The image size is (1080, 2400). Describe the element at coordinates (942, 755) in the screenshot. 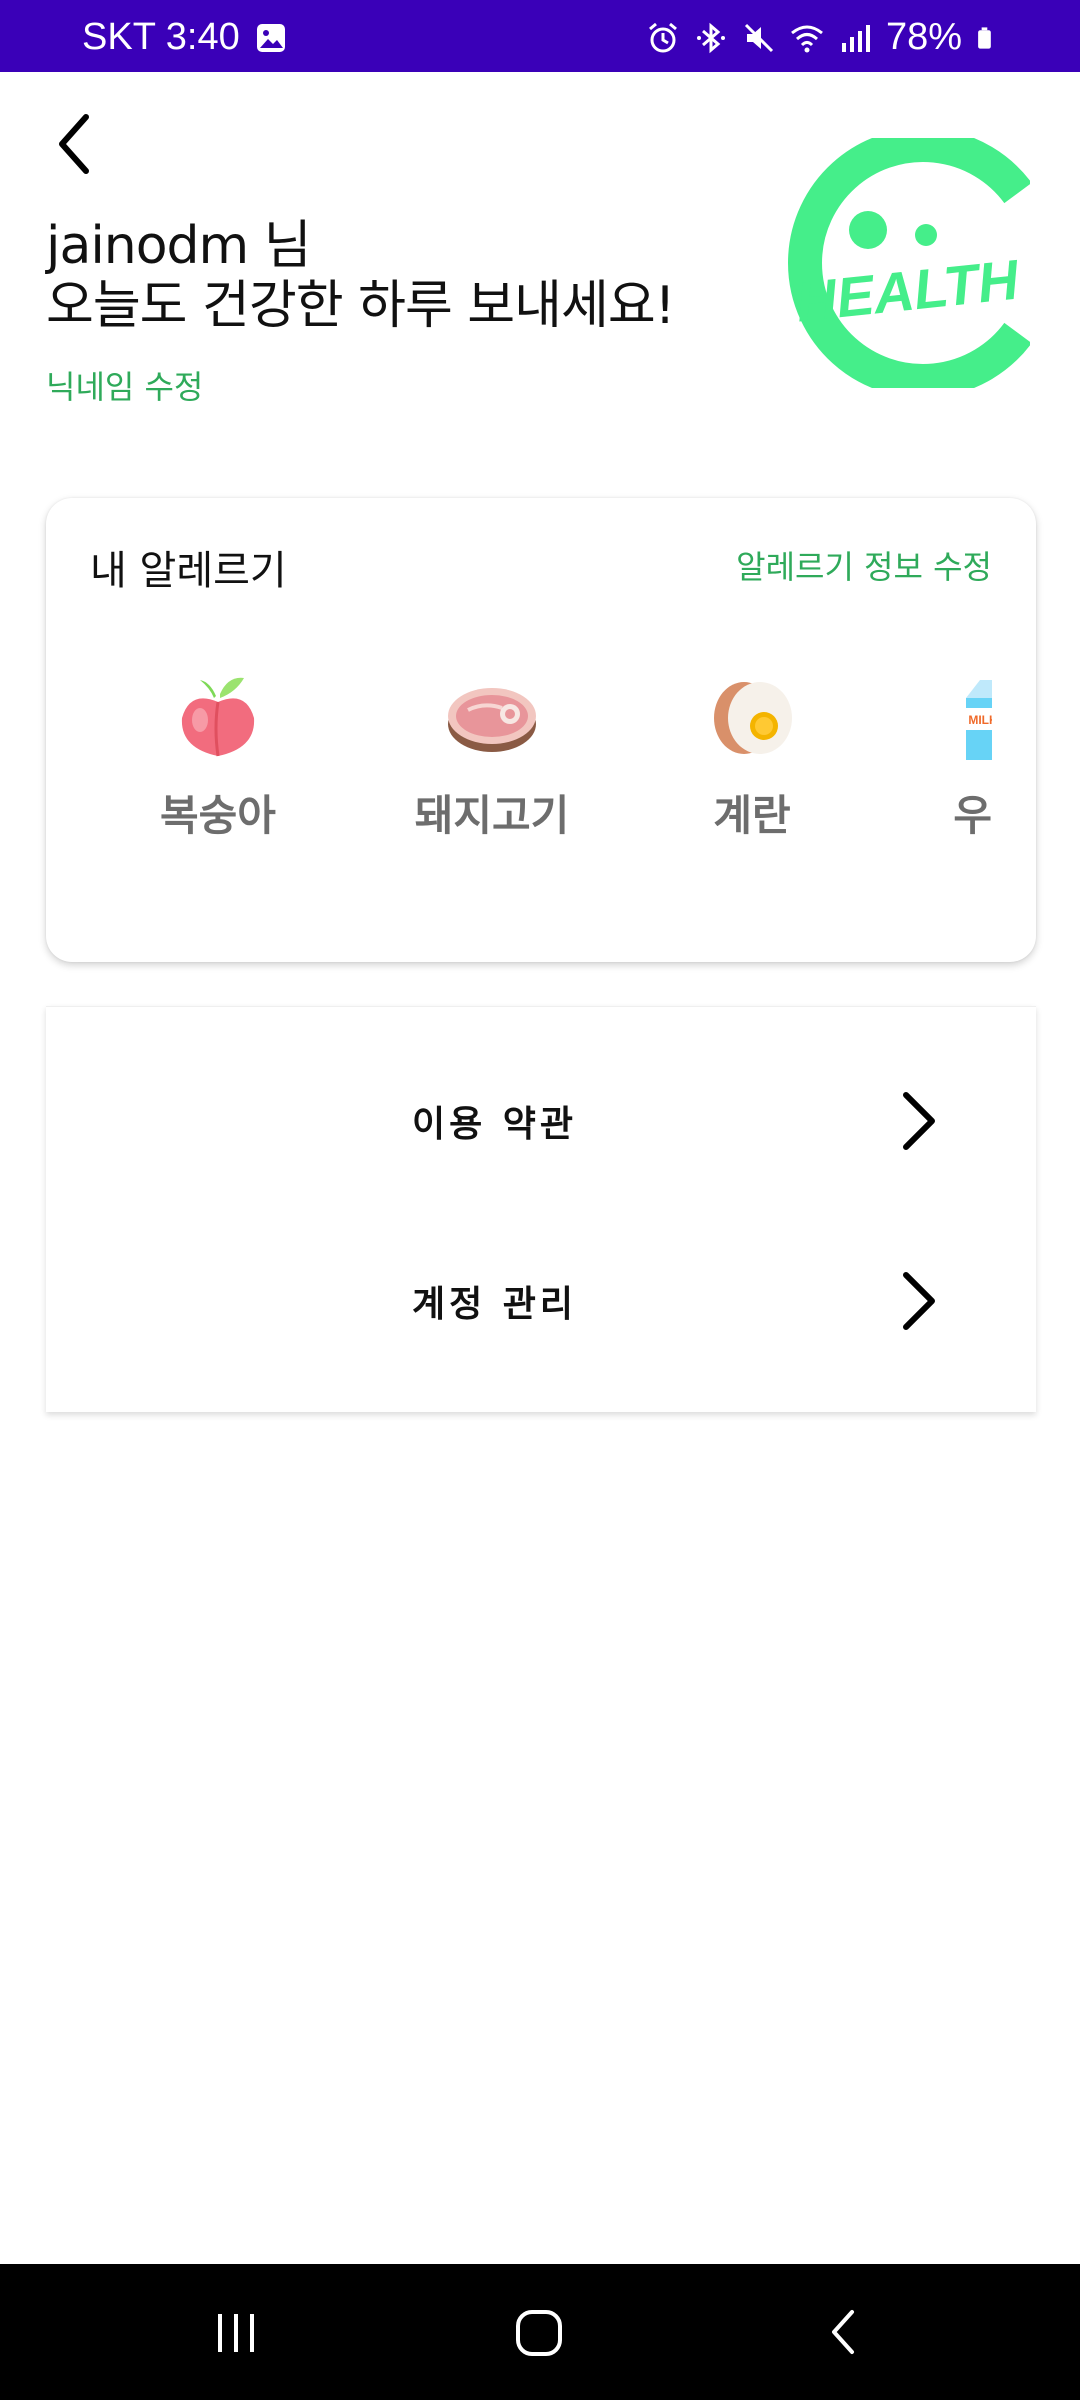

I see `allergy-item-milk: MILK 우유` at that location.